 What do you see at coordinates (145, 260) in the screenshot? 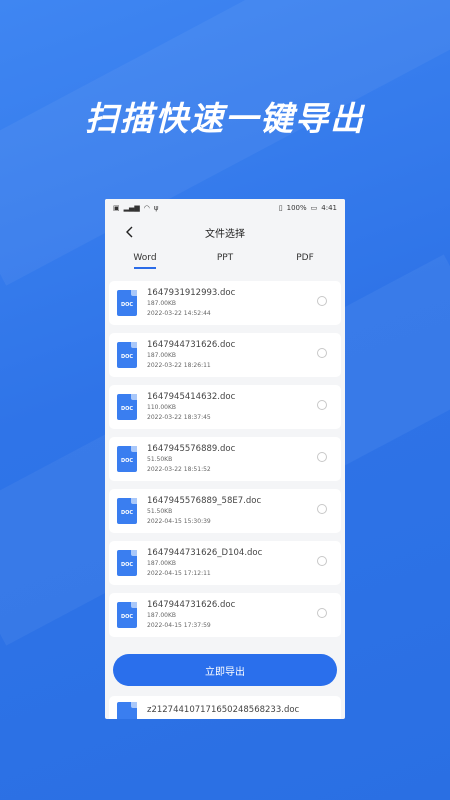
I see `tab-word: Word` at bounding box center [145, 260].